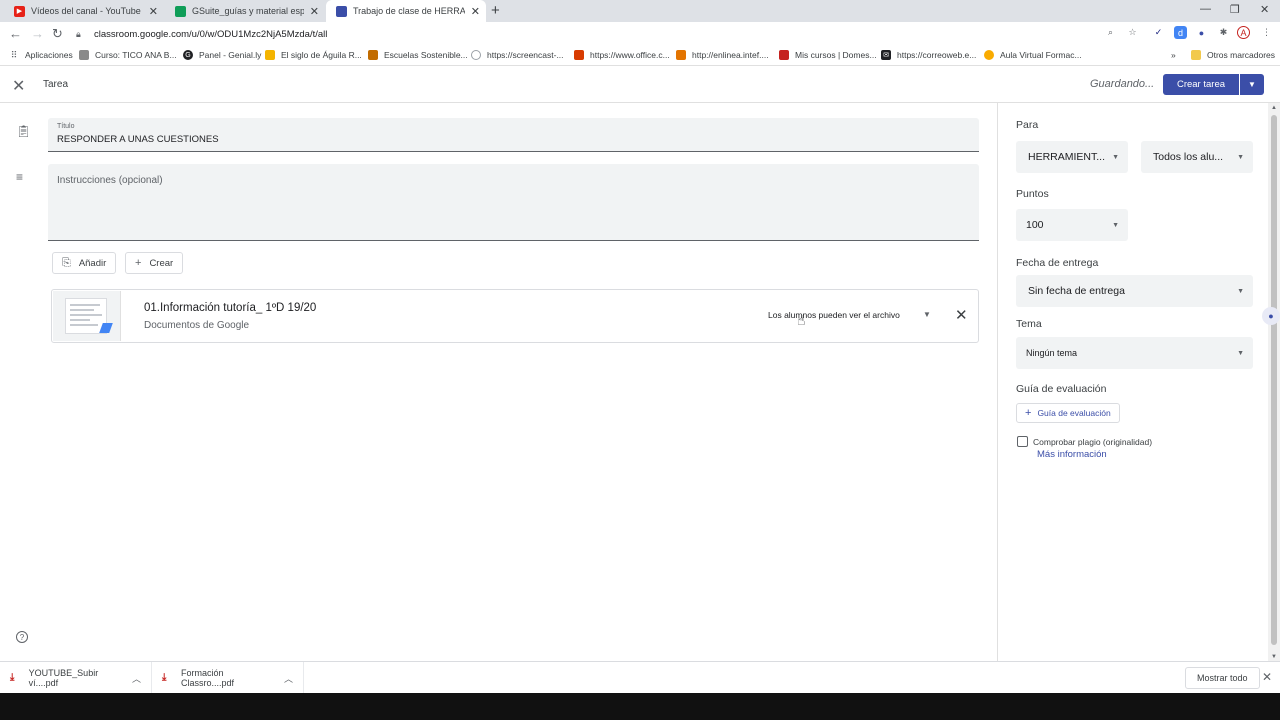 The height and width of the screenshot is (720, 1280). Describe the element at coordinates (1110, 32) in the screenshot. I see `search-icon: ⌕` at that location.